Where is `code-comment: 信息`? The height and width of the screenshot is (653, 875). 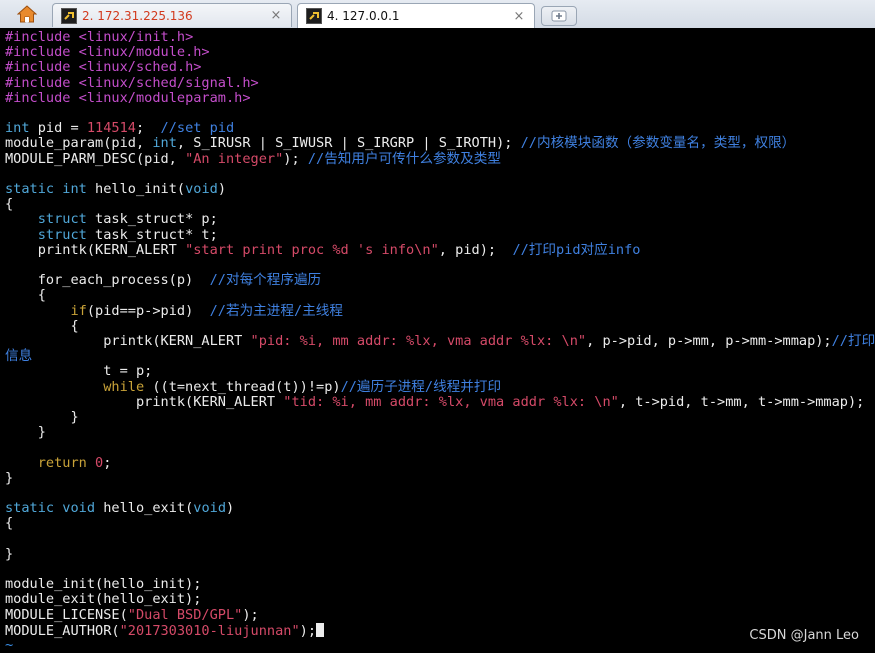
code-comment: 信息 is located at coordinates (19, 356).